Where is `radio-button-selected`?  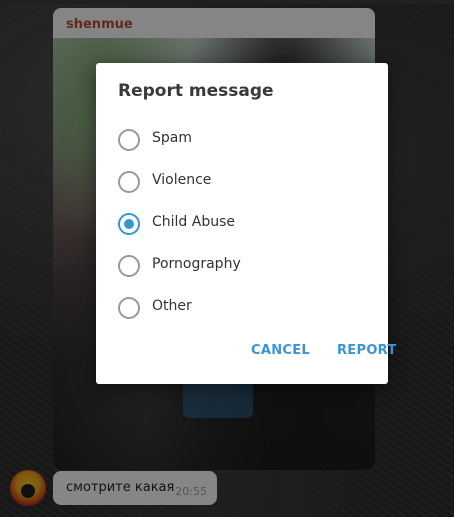
radio-button-selected is located at coordinates (129, 224).